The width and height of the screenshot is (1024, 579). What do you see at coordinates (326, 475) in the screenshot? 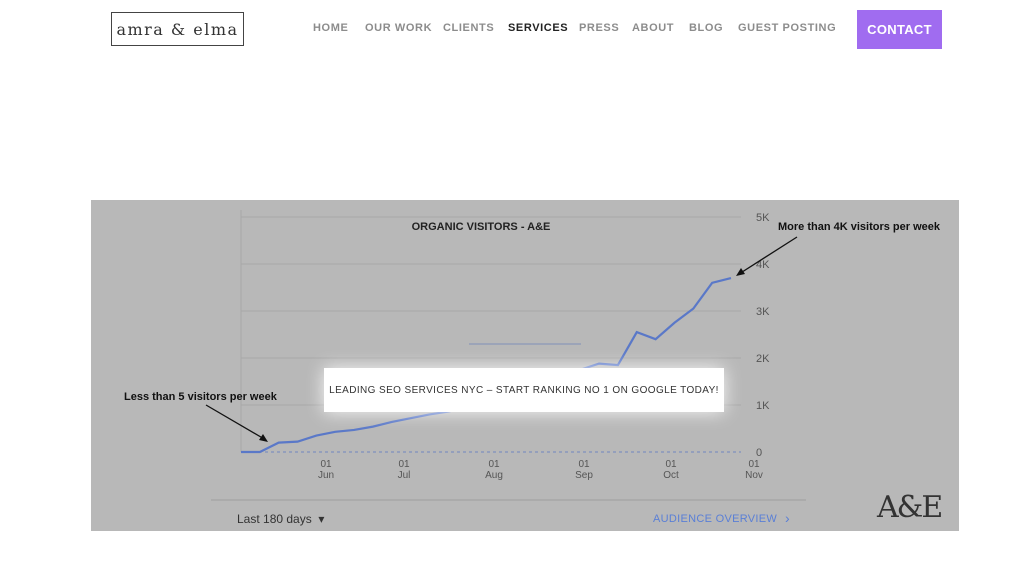
I see `x-tick-month: Jun` at bounding box center [326, 475].